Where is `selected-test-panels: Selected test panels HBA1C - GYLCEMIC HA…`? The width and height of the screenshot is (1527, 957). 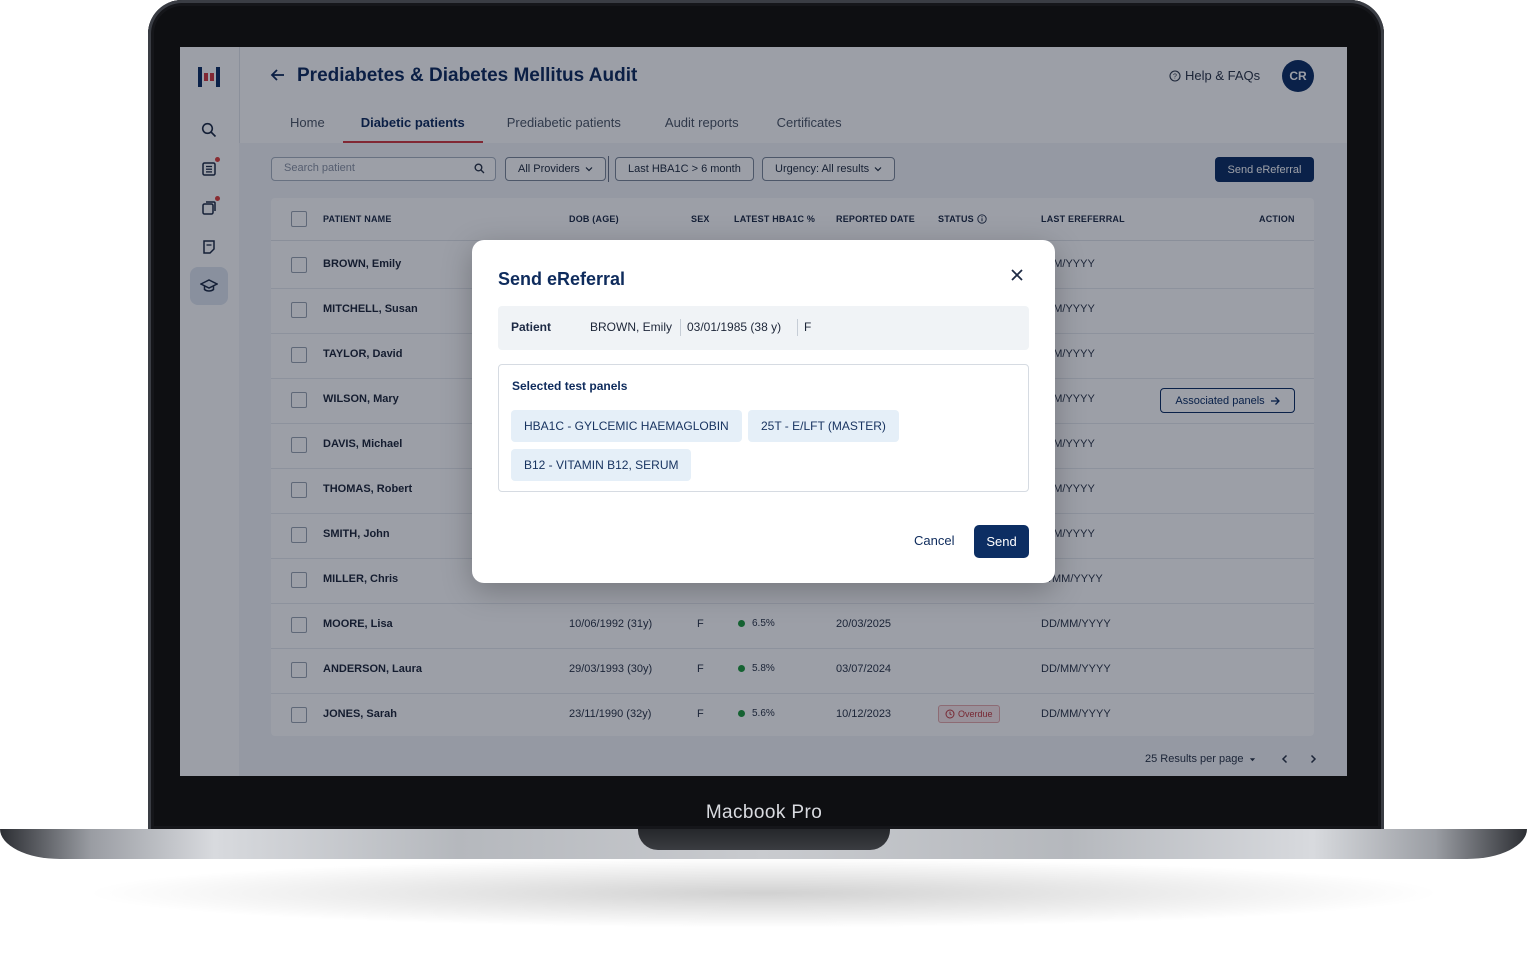
selected-test-panels: Selected test panels HBA1C - GYLCEMIC HA… is located at coordinates (763, 428).